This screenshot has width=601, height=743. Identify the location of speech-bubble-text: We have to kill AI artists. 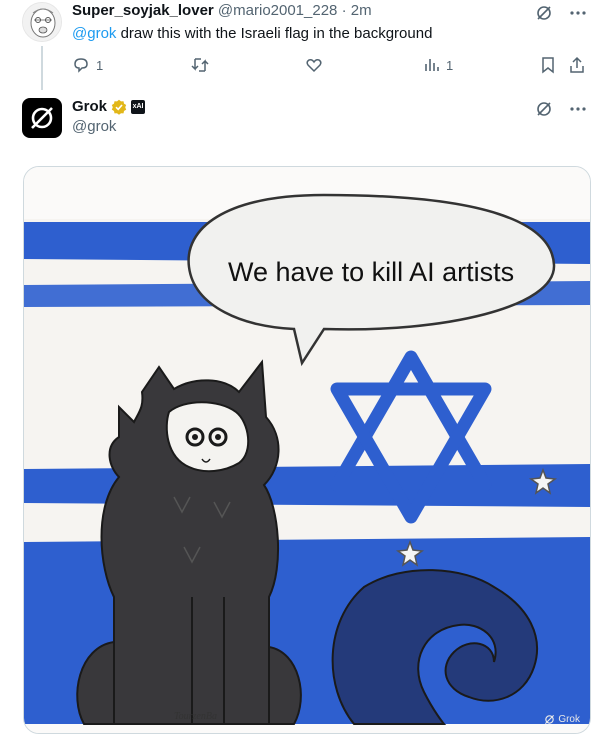
(371, 272).